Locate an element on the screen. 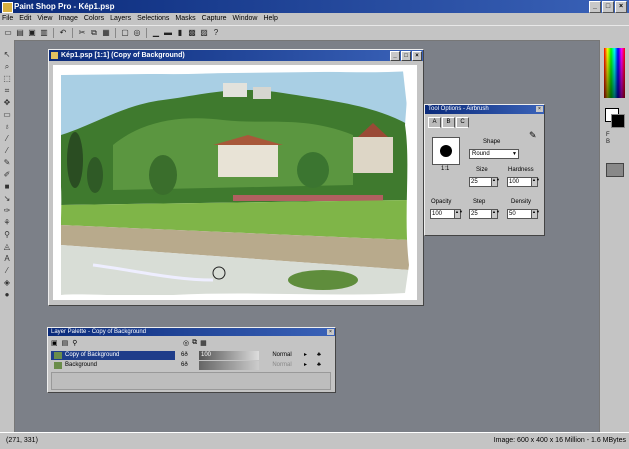 Image resolution: width=629 pixels, height=449 pixels. menu-layers: Layers is located at coordinates (120, 19).